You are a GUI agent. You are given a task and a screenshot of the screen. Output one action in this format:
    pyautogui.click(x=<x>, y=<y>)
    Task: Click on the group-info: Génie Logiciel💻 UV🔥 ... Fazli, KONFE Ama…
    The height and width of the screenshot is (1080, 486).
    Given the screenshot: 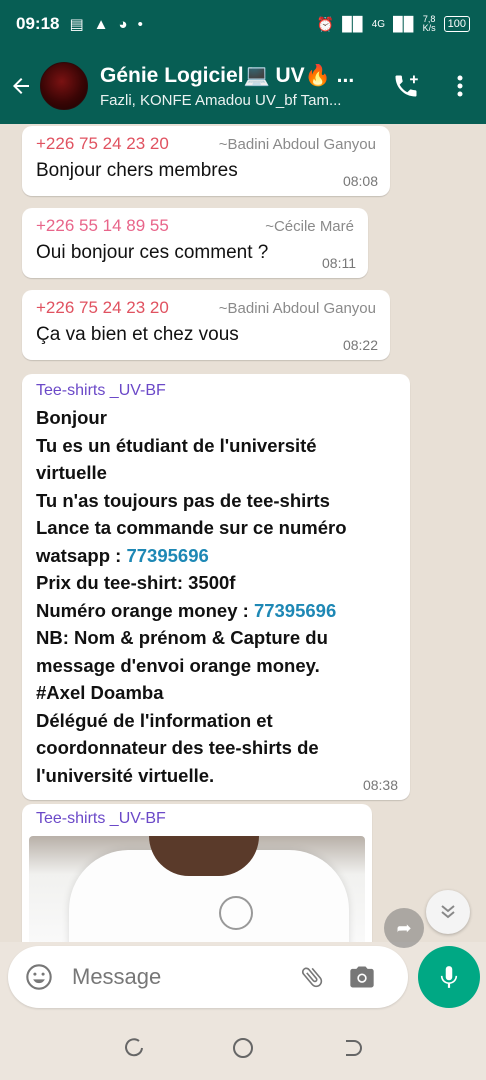 What is the action you would take?
    pyautogui.click(x=236, y=86)
    